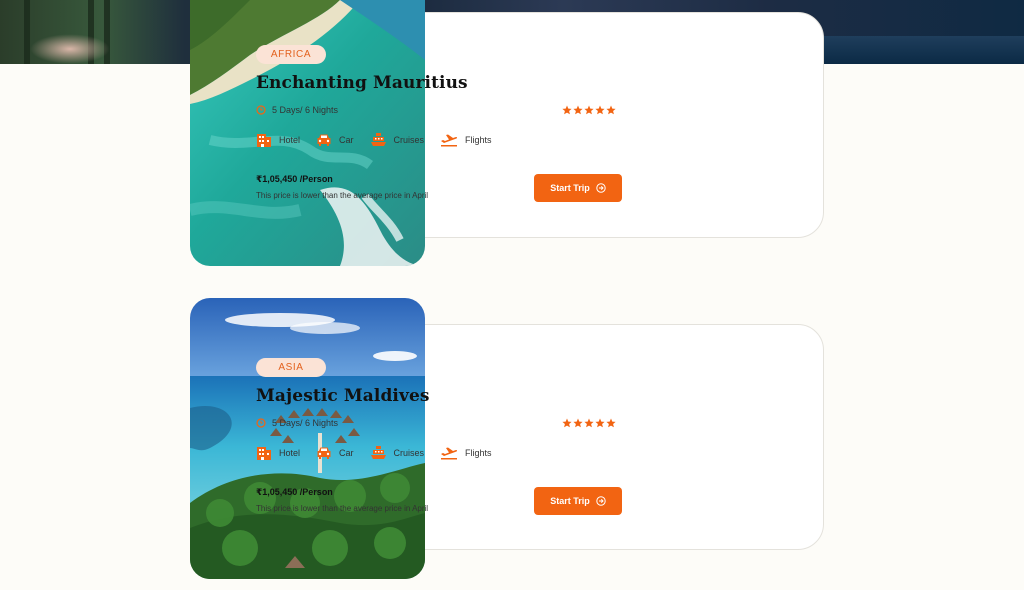 Image resolution: width=1024 pixels, height=590 pixels. Describe the element at coordinates (291, 54) in the screenshot. I see `region-badge: AFRICA` at that location.